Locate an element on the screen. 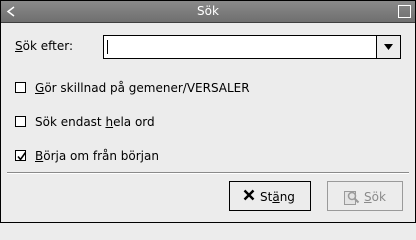 Image resolution: width=416 pixels, height=240 pixels. close-x-icon is located at coordinates (249, 196).